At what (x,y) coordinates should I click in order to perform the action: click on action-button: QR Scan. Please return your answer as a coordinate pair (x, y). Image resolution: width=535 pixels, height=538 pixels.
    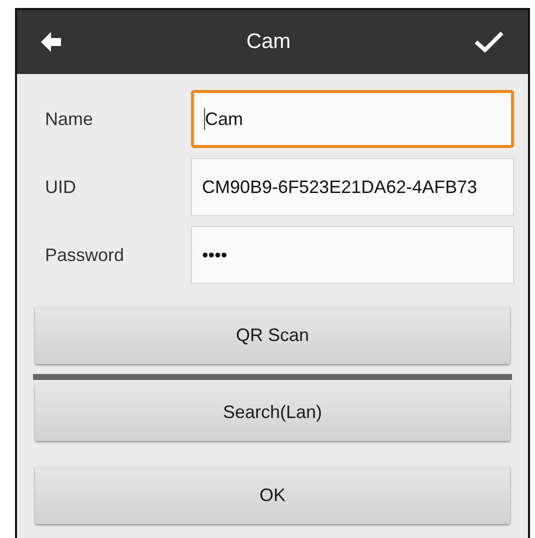
    Looking at the image, I should click on (272, 335).